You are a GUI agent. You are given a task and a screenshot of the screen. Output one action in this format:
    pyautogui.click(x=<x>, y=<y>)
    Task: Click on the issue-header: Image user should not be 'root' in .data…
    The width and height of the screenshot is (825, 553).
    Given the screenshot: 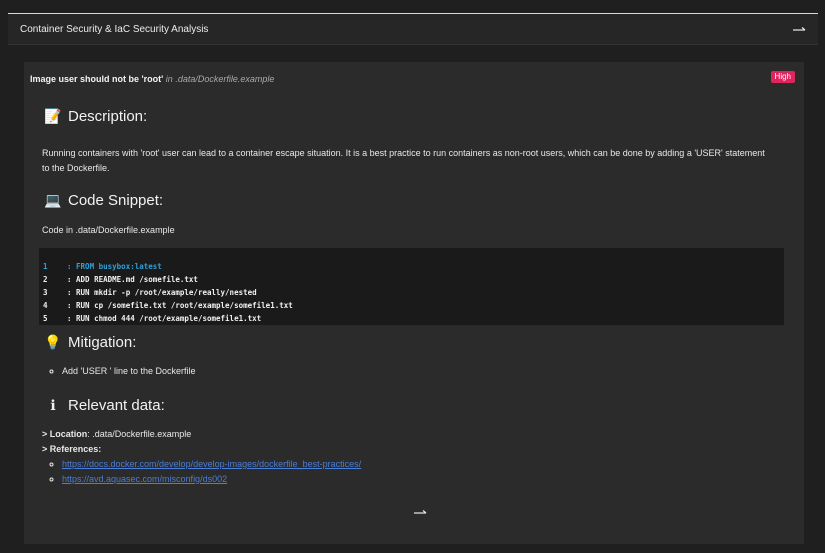 What is the action you would take?
    pyautogui.click(x=152, y=79)
    